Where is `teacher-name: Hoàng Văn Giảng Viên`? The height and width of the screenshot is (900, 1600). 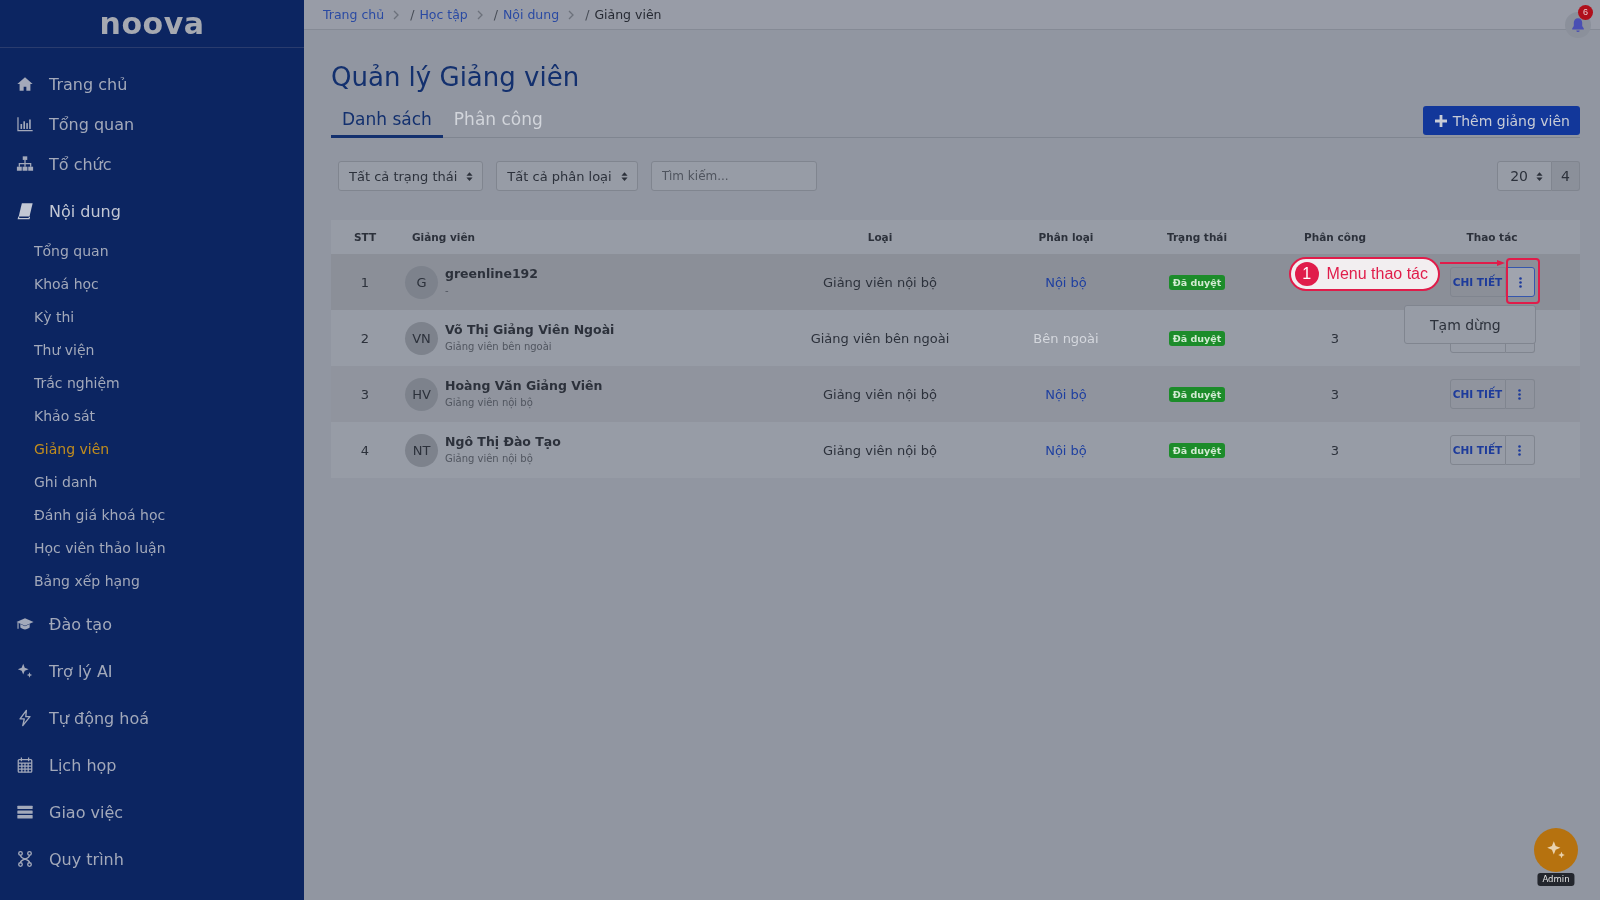
teacher-name: Hoàng Văn Giảng Viên is located at coordinates (524, 386).